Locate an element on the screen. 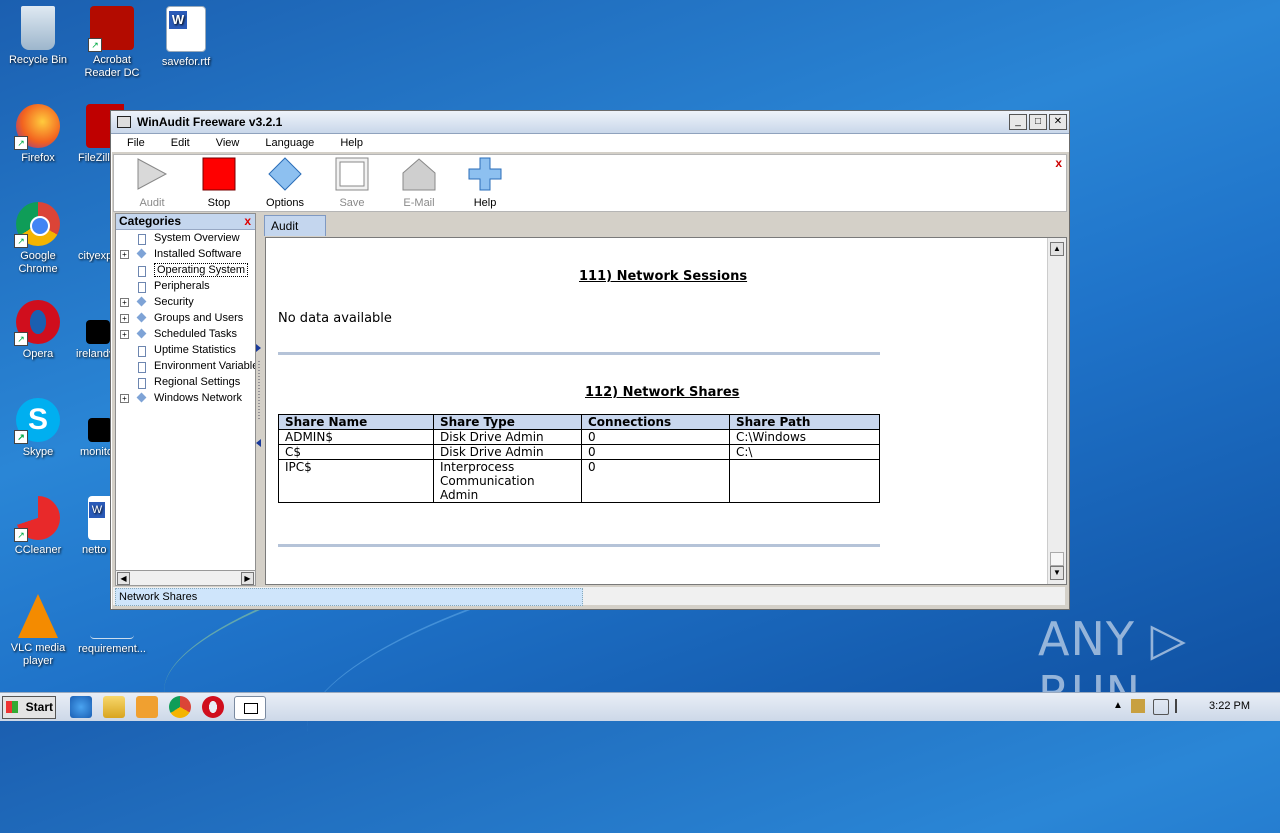 The image size is (1280, 833). save-button: Save is located at coordinates (352, 183).